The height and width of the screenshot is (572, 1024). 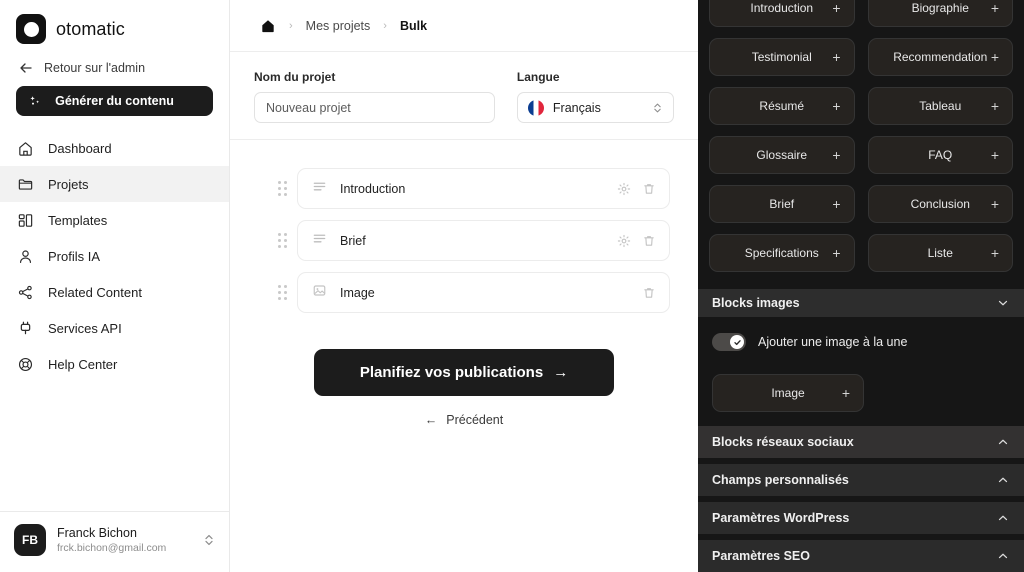 I want to click on chip-faq: FAQ +, so click(x=940, y=155).